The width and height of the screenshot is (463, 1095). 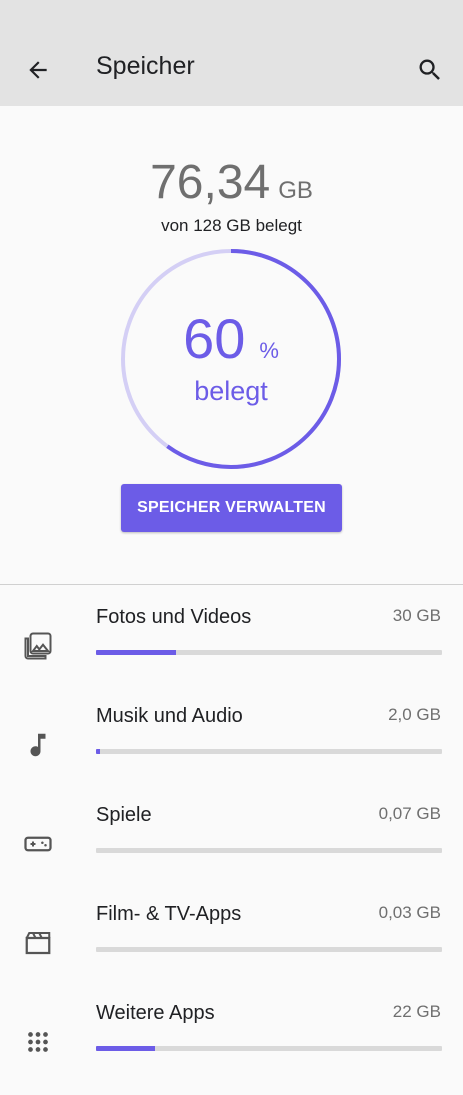 What do you see at coordinates (38, 844) in the screenshot?
I see `gamepad-icon` at bounding box center [38, 844].